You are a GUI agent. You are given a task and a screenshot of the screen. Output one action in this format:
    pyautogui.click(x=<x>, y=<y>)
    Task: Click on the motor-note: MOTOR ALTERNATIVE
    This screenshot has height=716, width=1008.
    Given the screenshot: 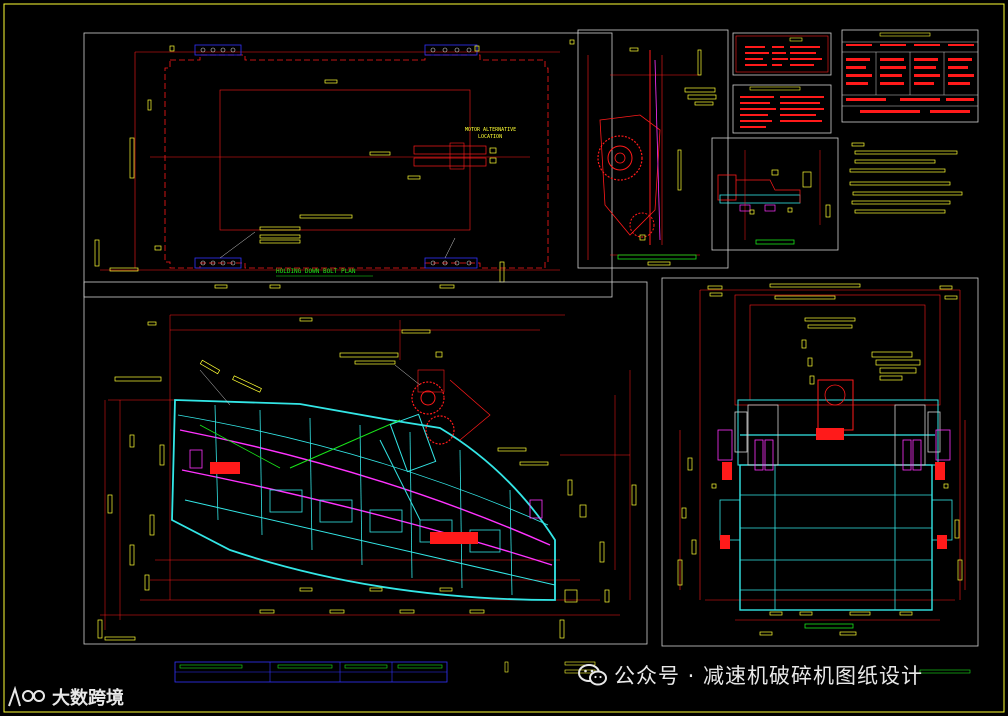 What is the action you would take?
    pyautogui.click(x=490, y=130)
    